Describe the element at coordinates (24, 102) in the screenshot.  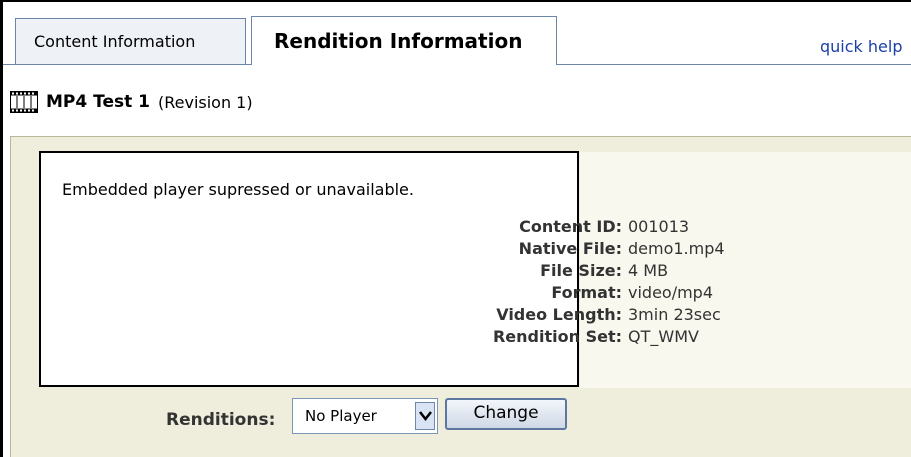
I see `film-icon` at that location.